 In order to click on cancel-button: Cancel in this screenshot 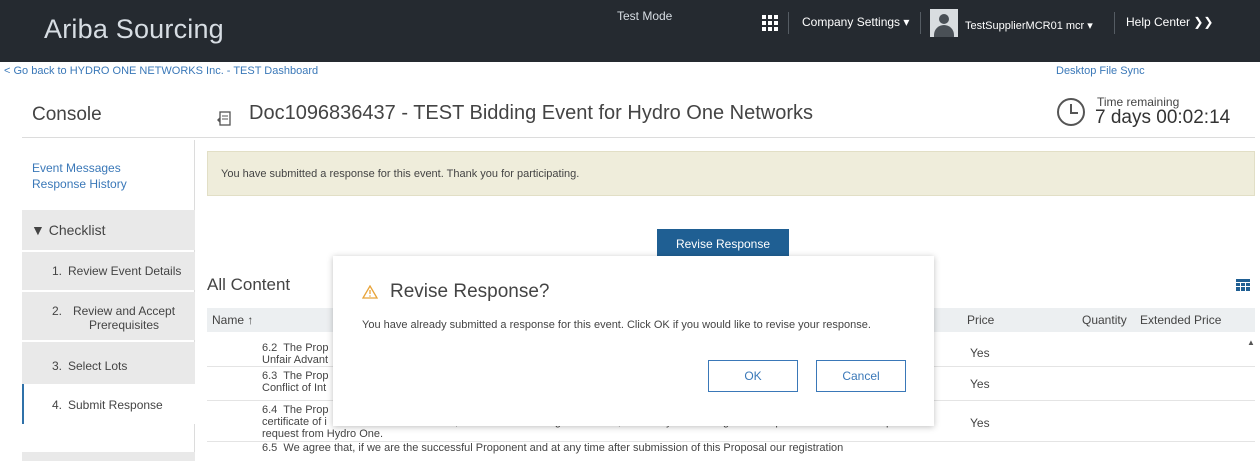, I will do `click(861, 376)`.